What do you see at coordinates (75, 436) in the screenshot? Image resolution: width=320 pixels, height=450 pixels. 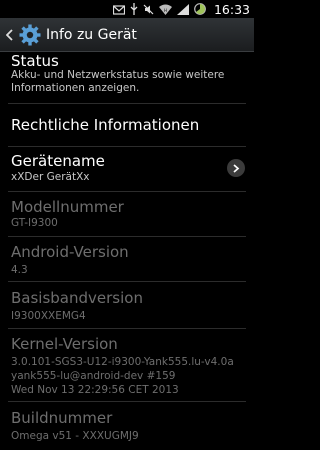 I see `build-value: Omega v51 - XXXUGMJ9` at bounding box center [75, 436].